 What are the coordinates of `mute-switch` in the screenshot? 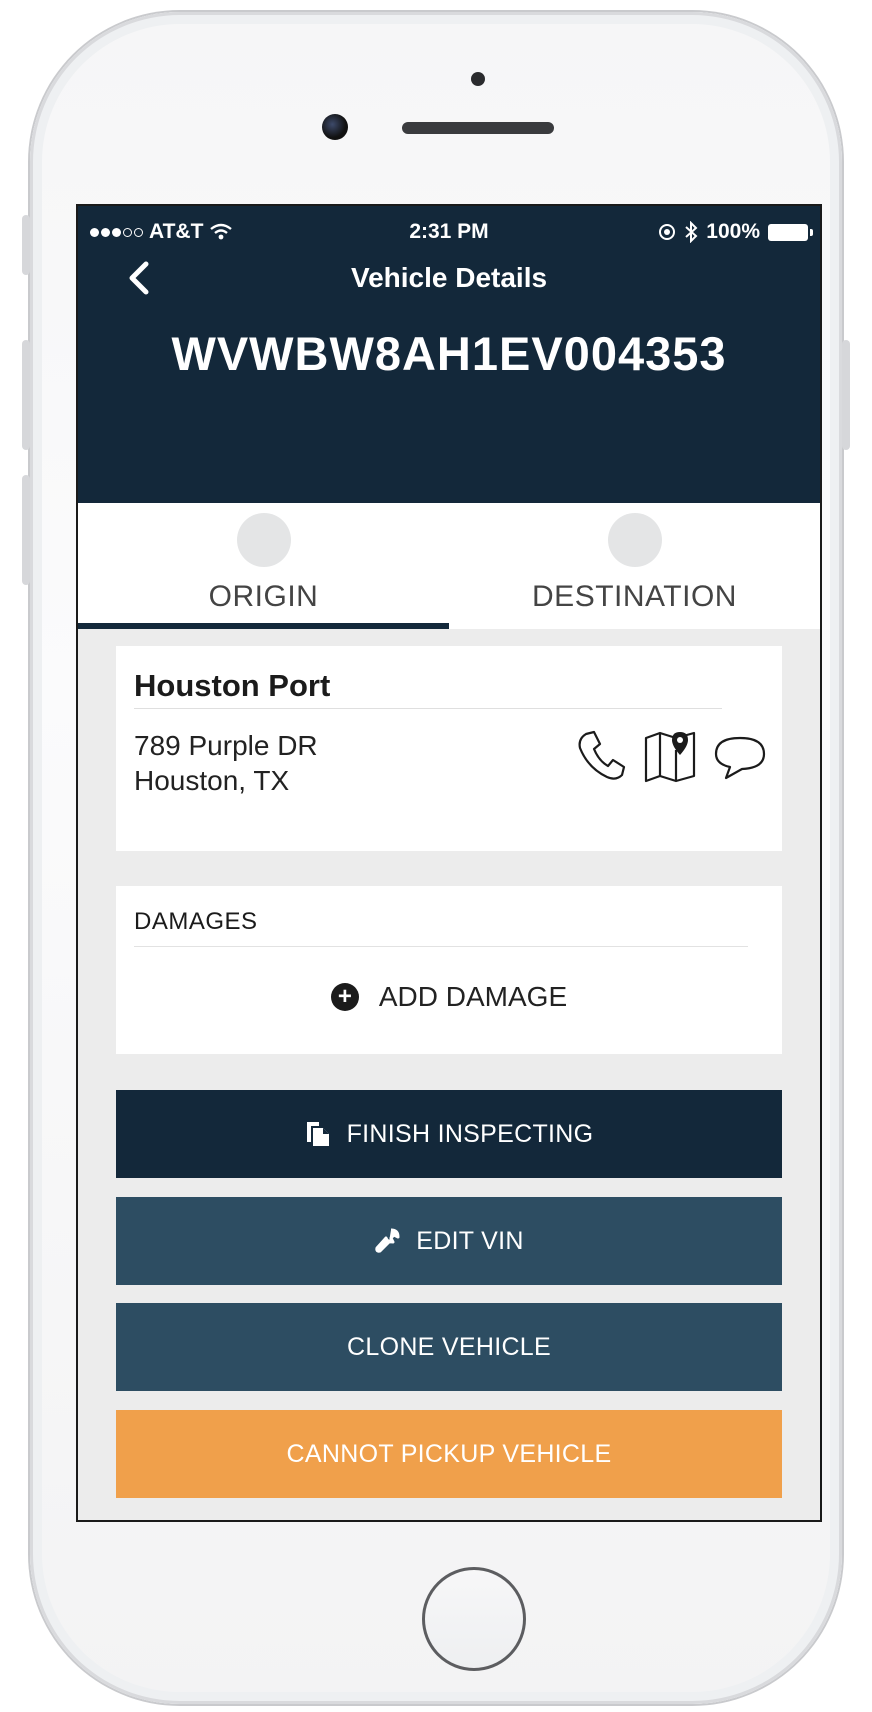 It's located at (26, 245).